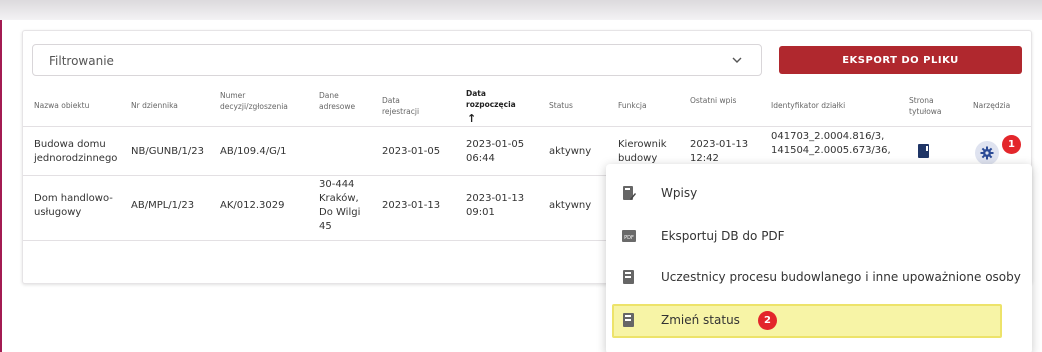 The image size is (1042, 352). I want to click on title-page-book-icon, so click(924, 151).